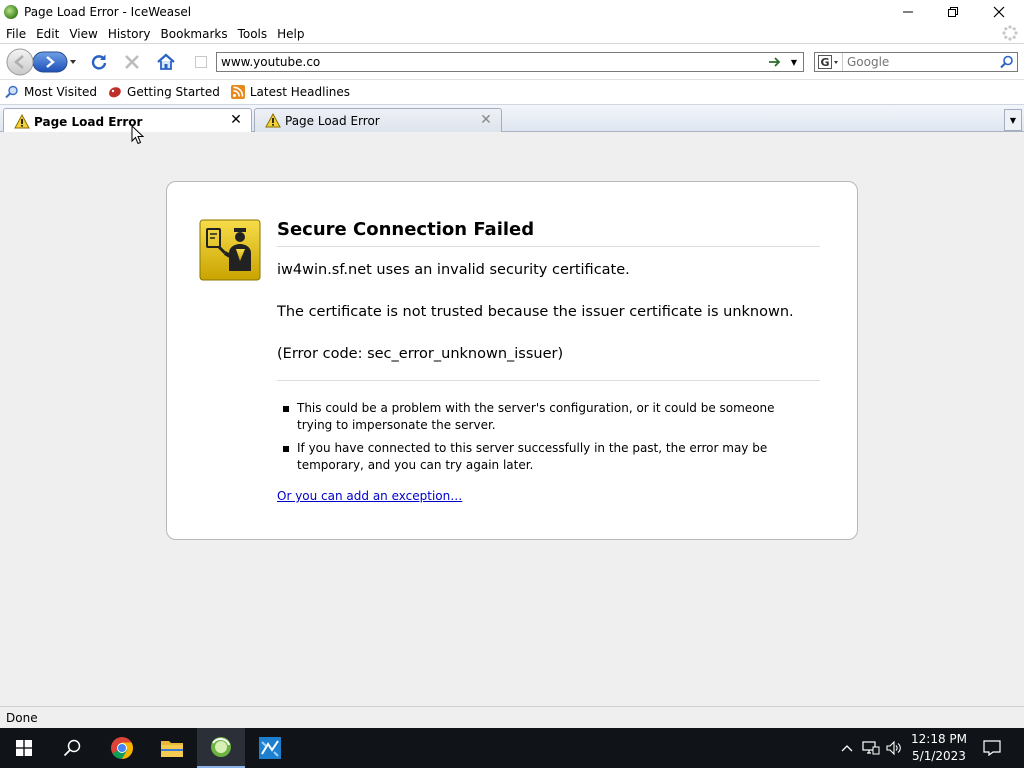  What do you see at coordinates (548, 233) in the screenshot?
I see `error-title: Secure Connection Failed` at bounding box center [548, 233].